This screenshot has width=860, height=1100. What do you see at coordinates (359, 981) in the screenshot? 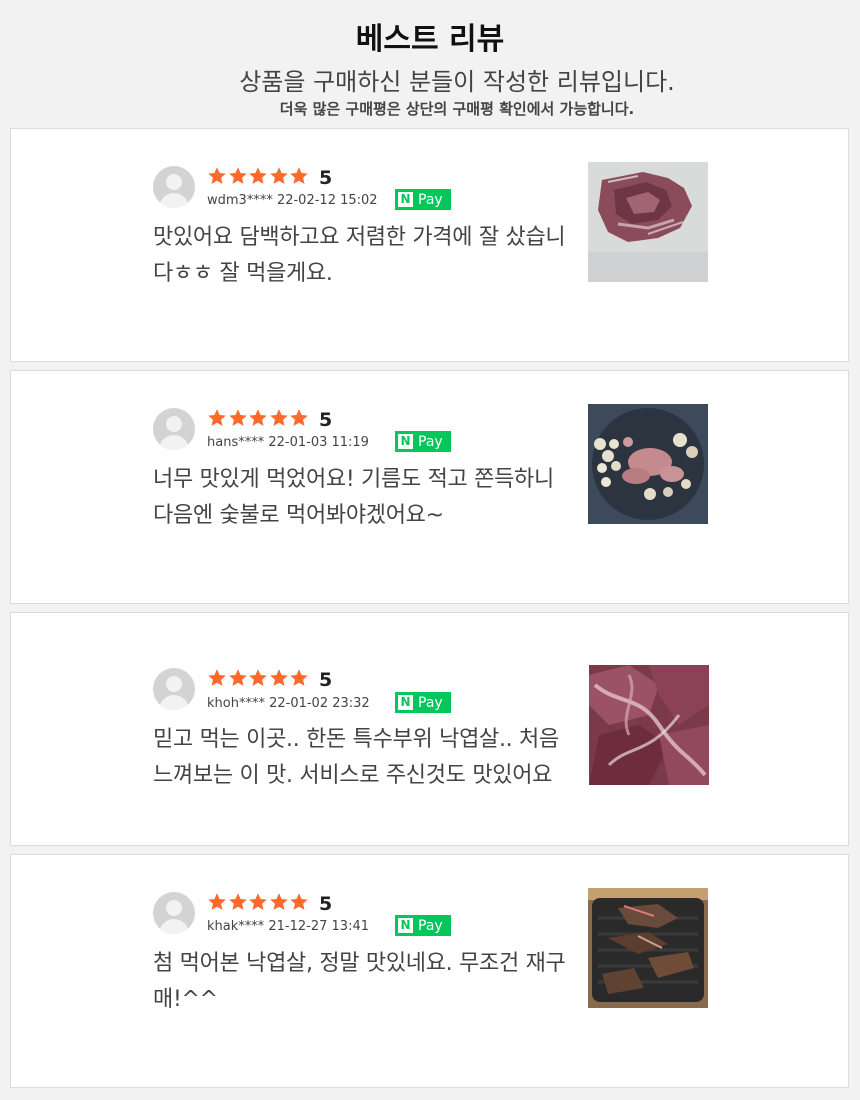
I see `review-text: 첨 먹어본 낙엽살, 정말 맛있네요. 무조건 재구매!^^` at bounding box center [359, 981].